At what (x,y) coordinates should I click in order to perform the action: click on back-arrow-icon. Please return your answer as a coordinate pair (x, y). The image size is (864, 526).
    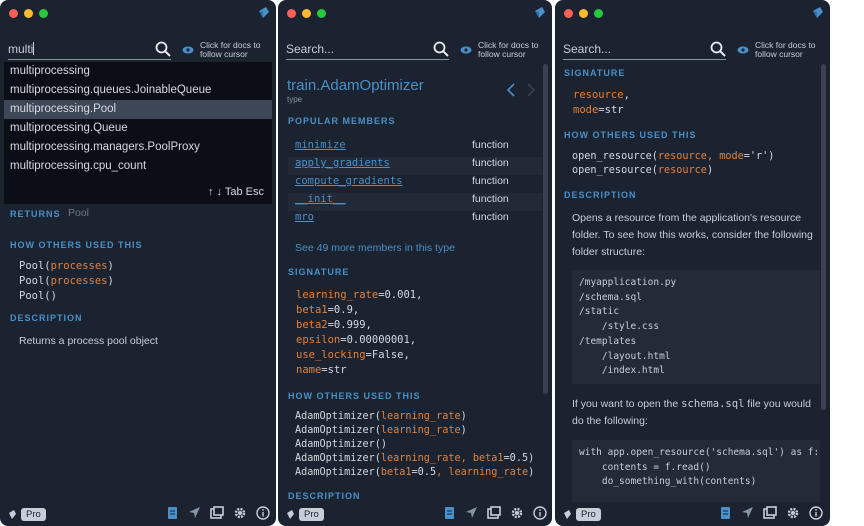
    Looking at the image, I should click on (511, 90).